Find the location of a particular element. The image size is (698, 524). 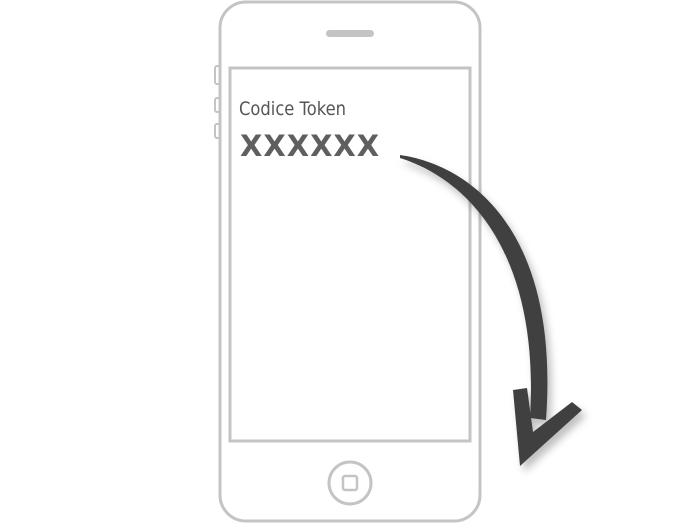

home-button-icon is located at coordinates (350, 483).